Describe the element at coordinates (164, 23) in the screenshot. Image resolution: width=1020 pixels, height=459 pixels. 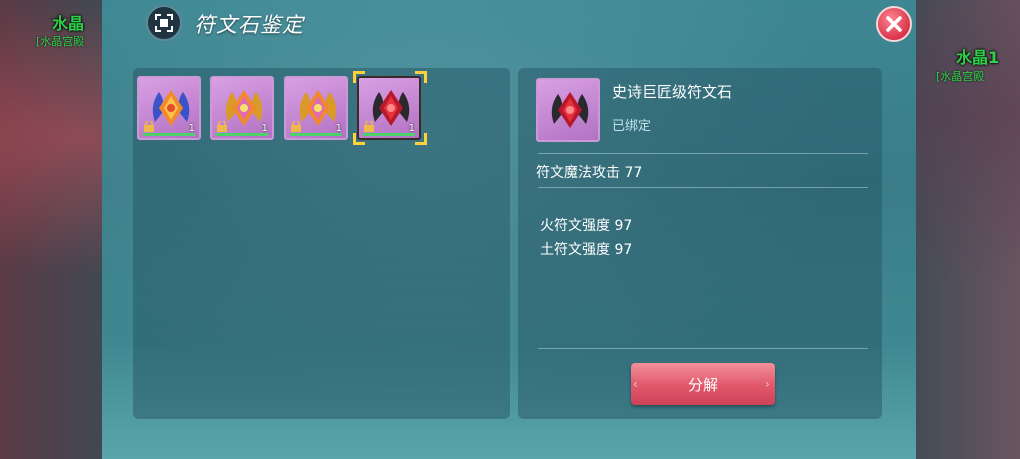
I see `identify-icon` at that location.